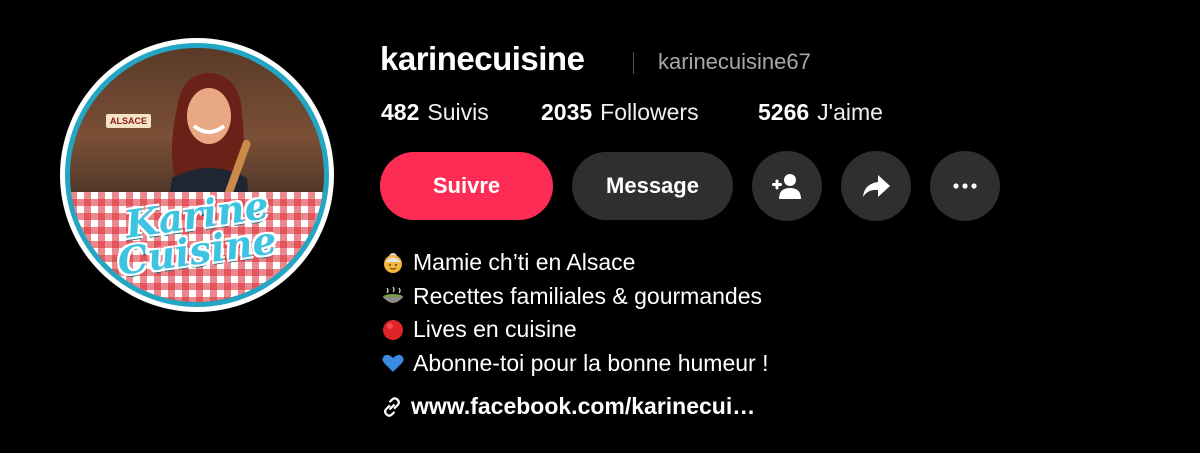 The image size is (1200, 453). What do you see at coordinates (495, 329) in the screenshot?
I see `bio-text: Lives en cuisine` at bounding box center [495, 329].